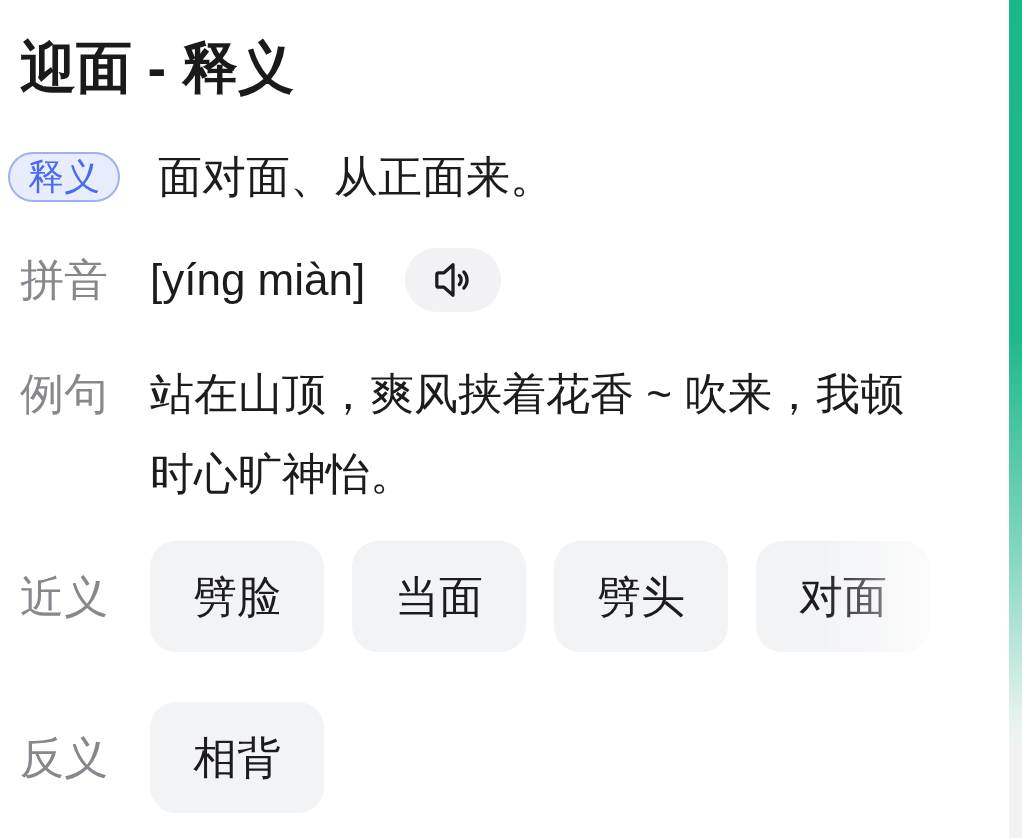  Describe the element at coordinates (356, 177) in the screenshot. I see `definition-text: 面对面、从正面来。` at that location.